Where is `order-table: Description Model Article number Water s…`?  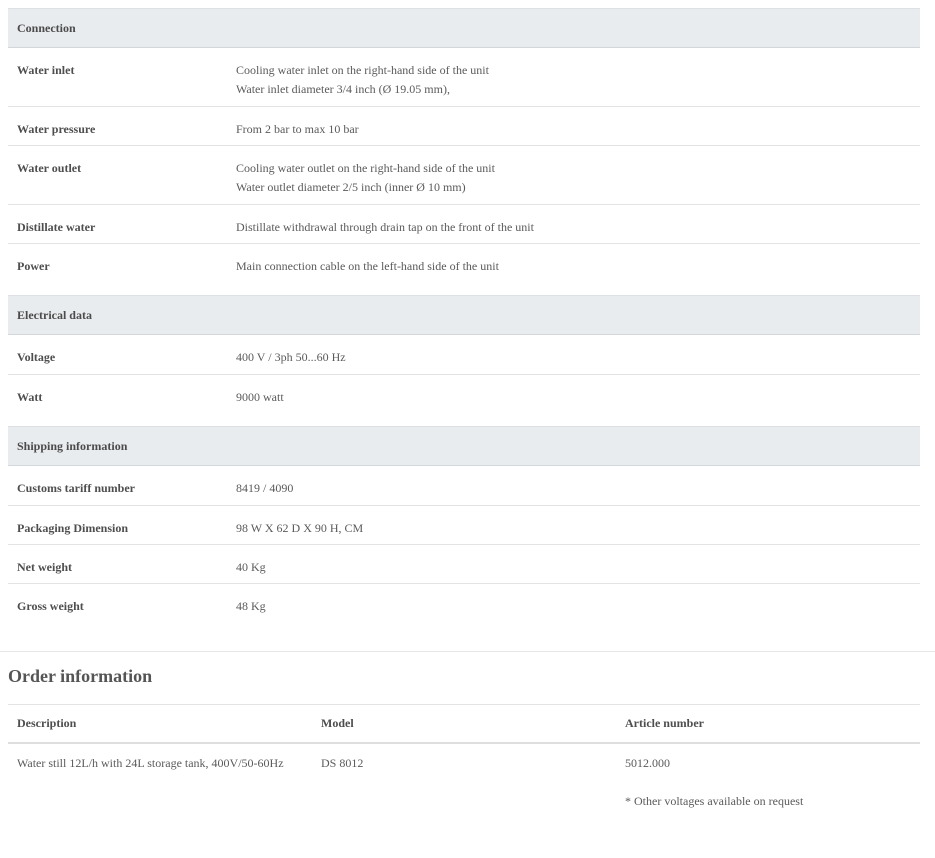 order-table: Description Model Article number Water s… is located at coordinates (464, 743).